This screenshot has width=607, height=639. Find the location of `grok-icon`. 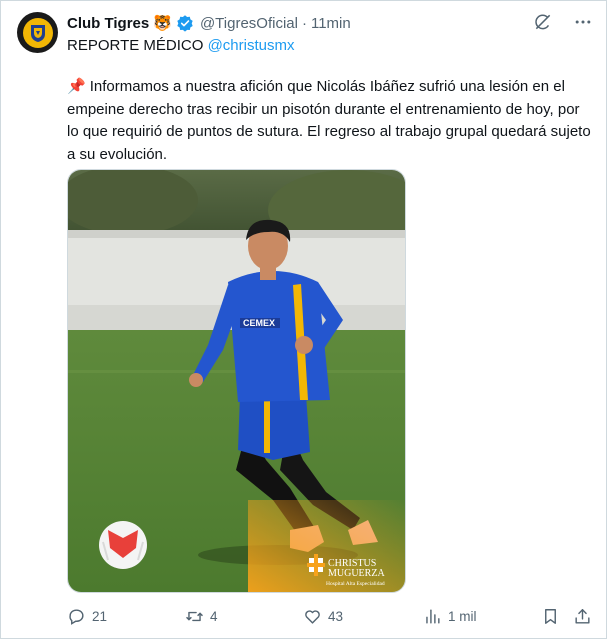

grok-icon is located at coordinates (543, 22).